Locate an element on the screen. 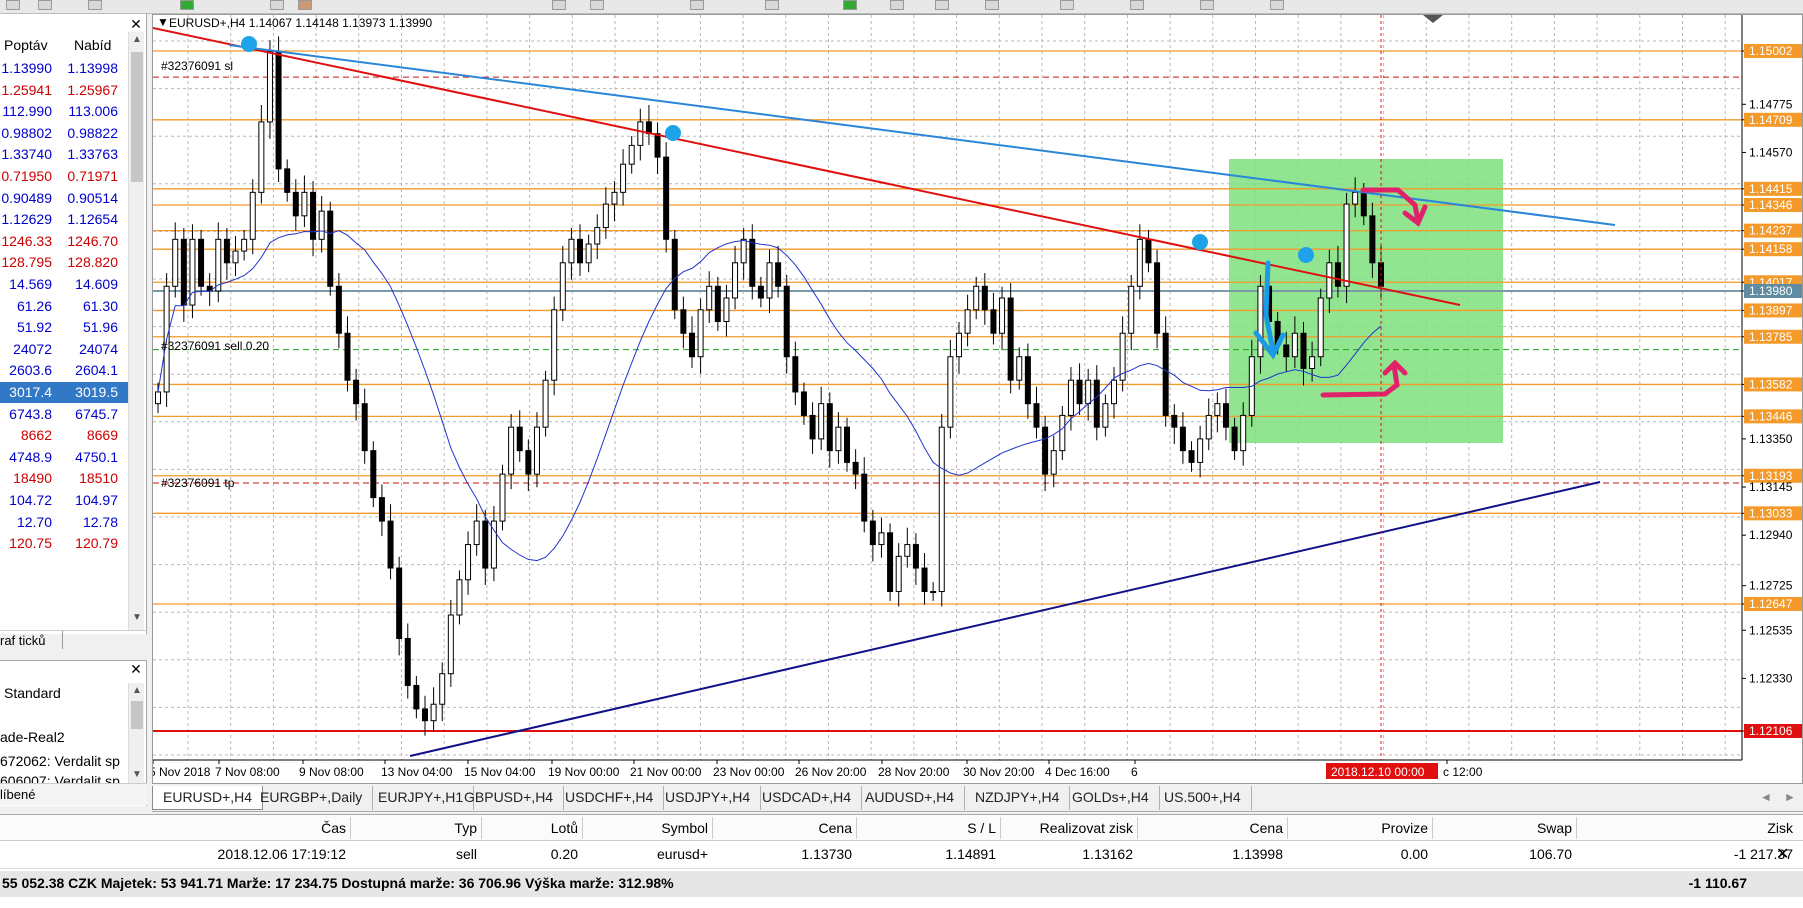 This screenshot has height=908, width=1803. tab-chart: EURUSD+,H4 is located at coordinates (208, 798).